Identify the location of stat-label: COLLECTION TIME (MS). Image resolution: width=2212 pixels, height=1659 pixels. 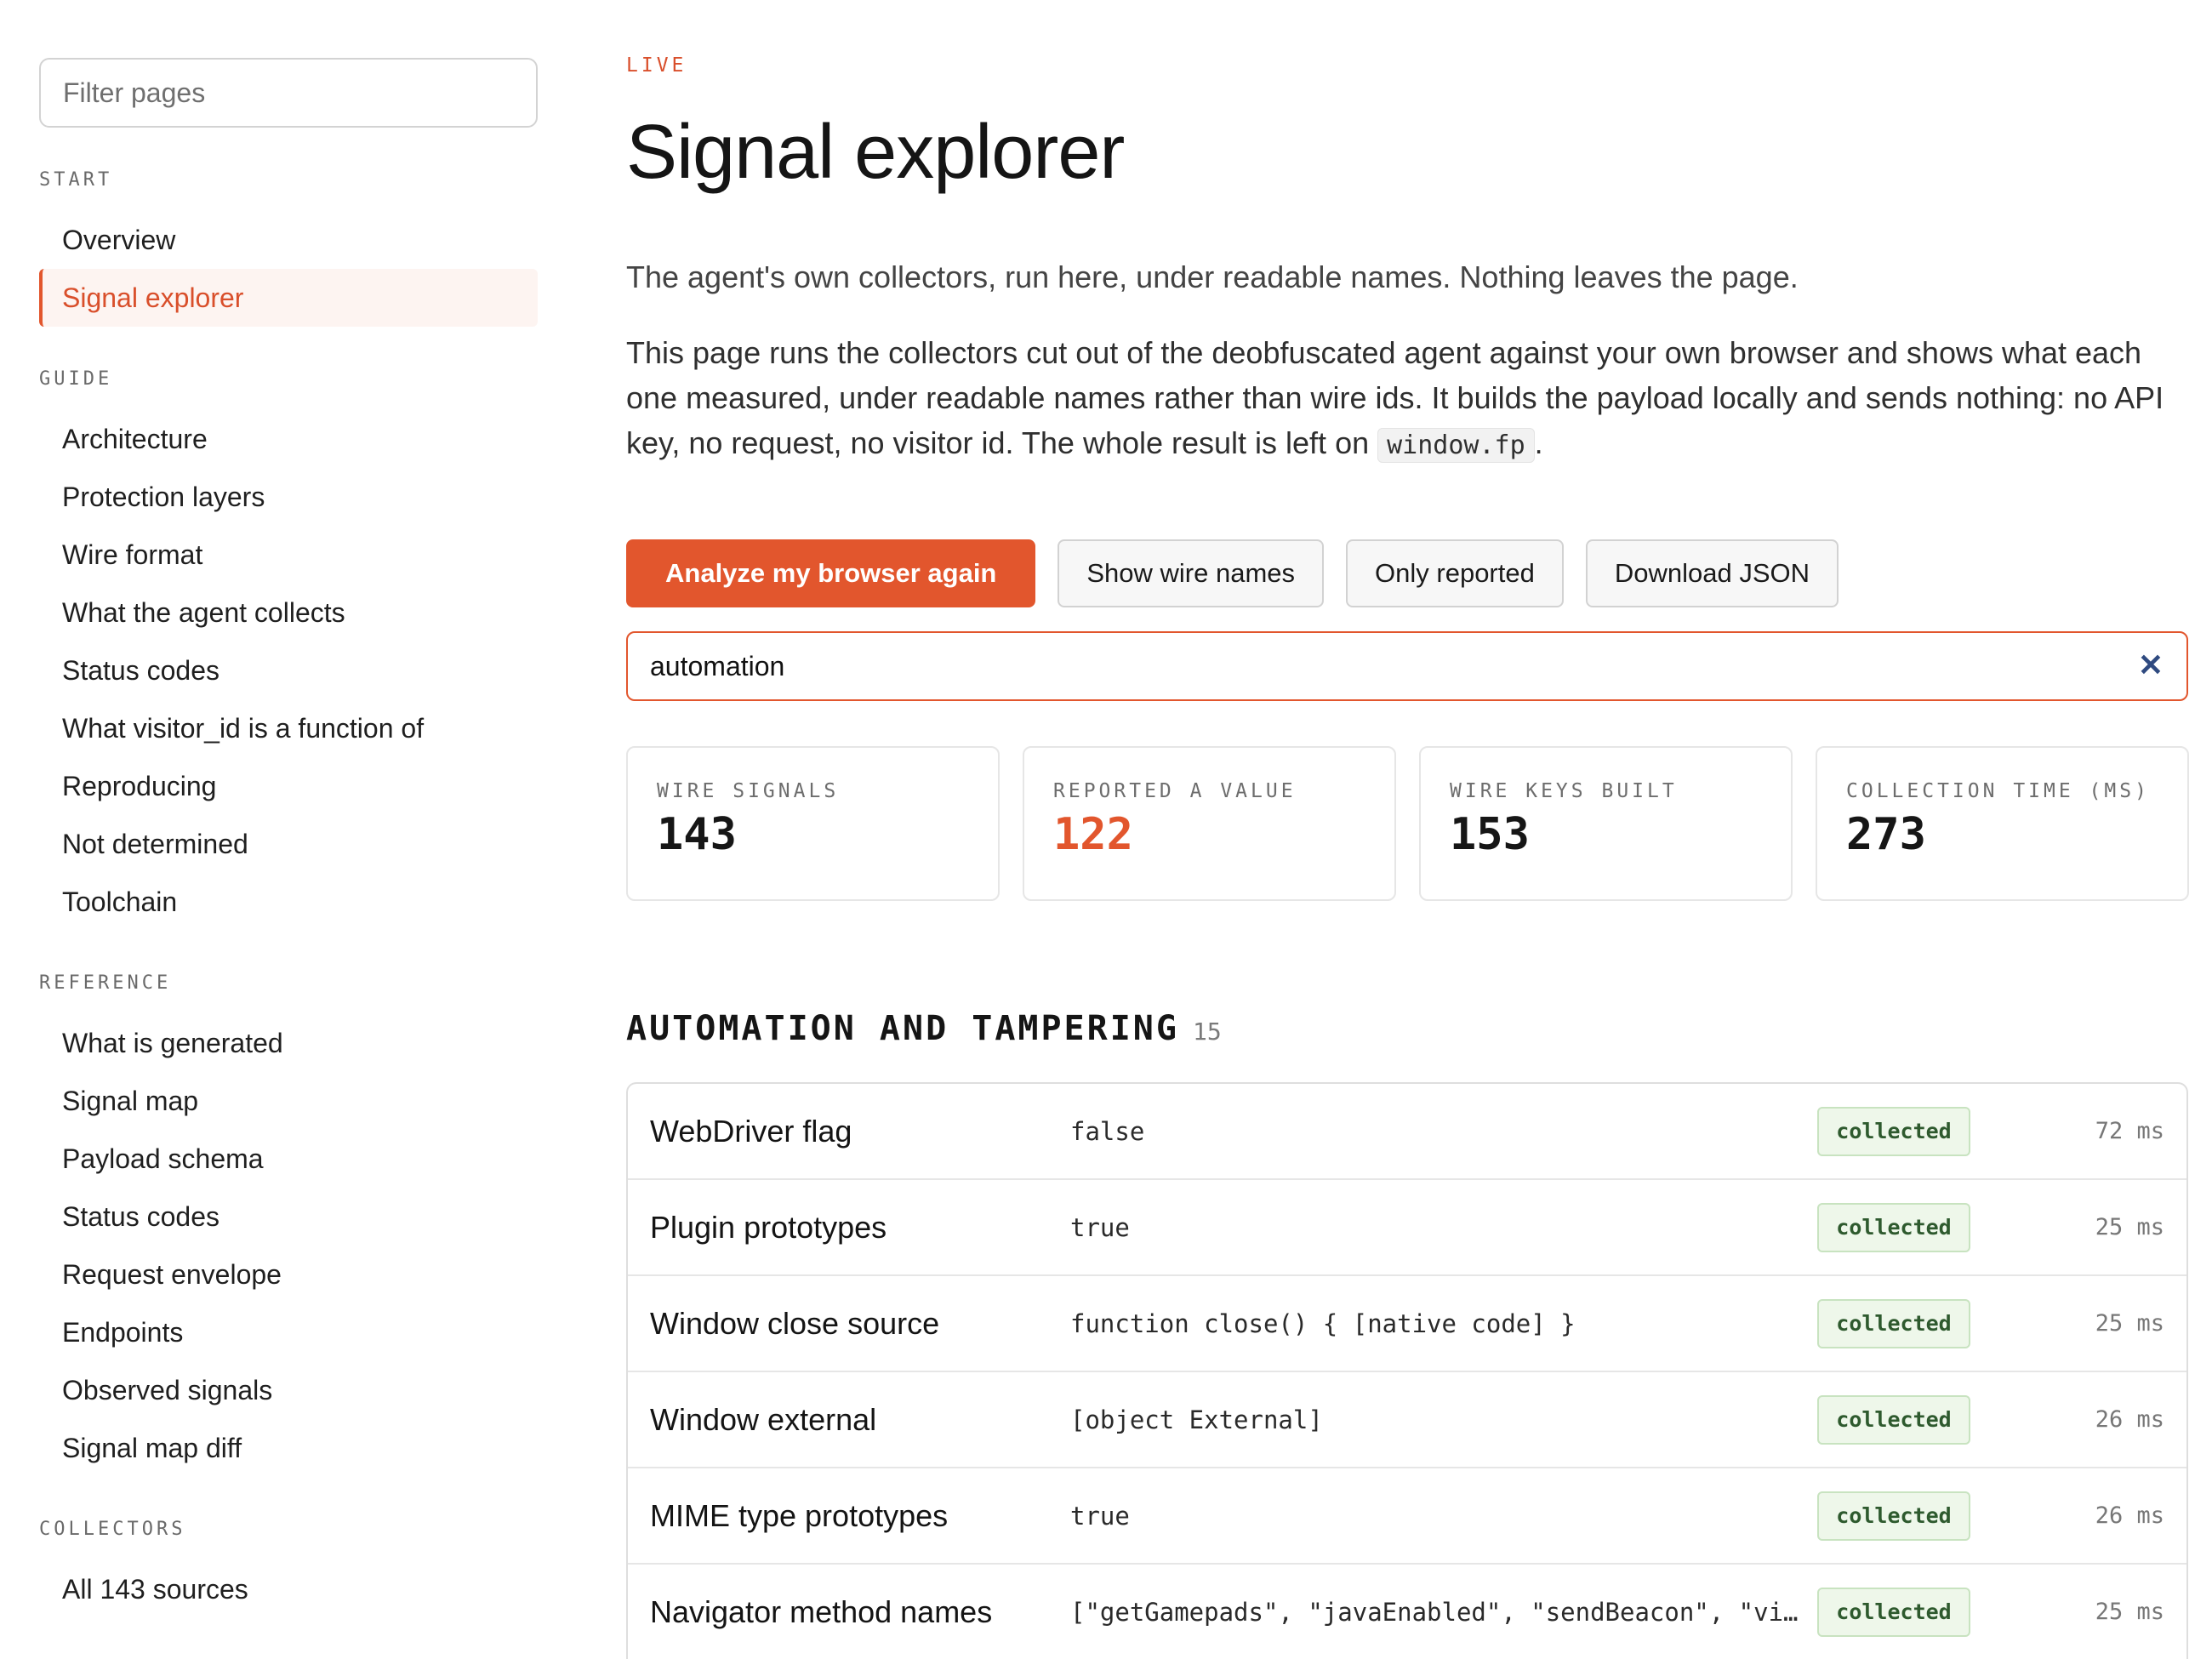
(1998, 791).